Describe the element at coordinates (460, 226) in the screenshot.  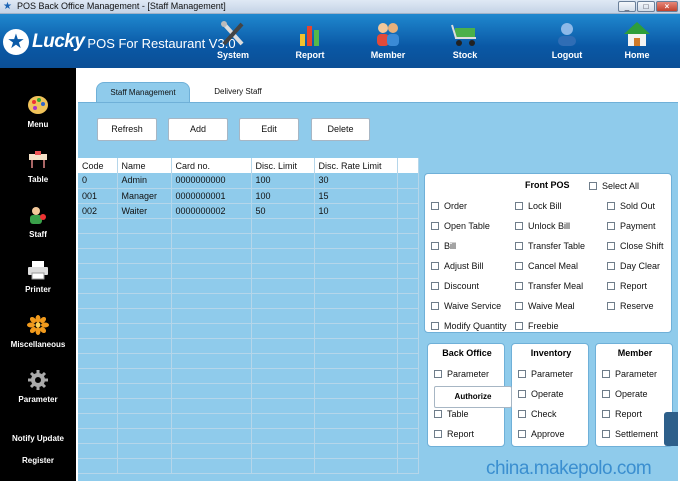
I see `front-pos-checkbox: Open Table` at that location.